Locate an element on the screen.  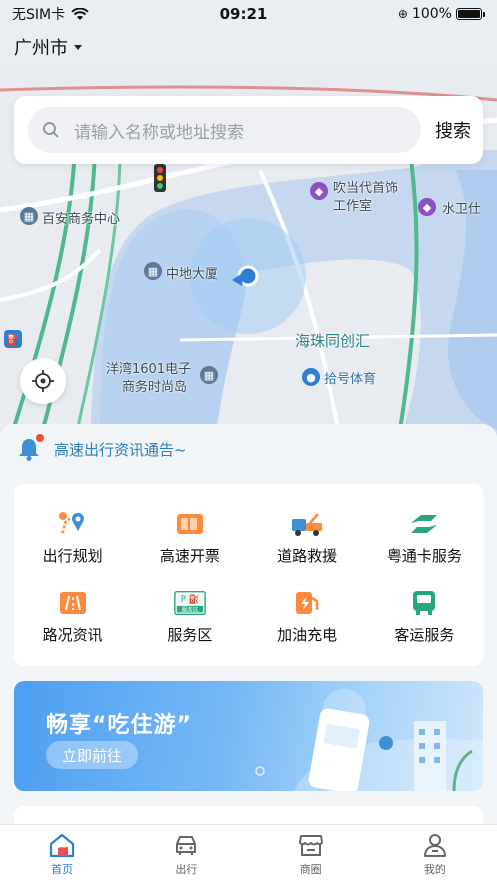
tab-label: 出行 is located at coordinates (186, 869).